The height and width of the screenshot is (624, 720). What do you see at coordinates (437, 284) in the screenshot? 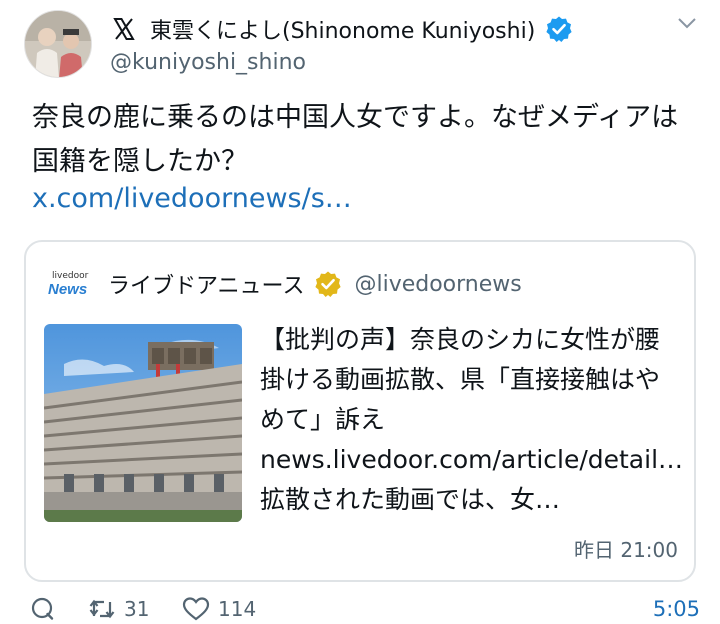
I see `quoted-author-handle: @livedoornews` at bounding box center [437, 284].